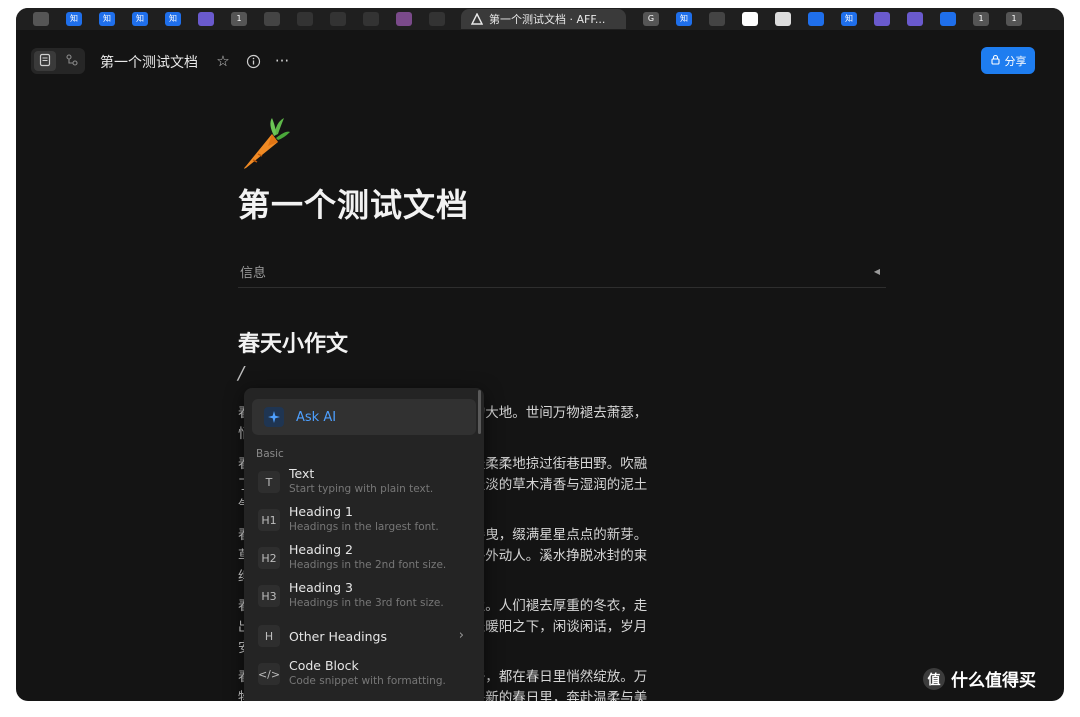  Describe the element at coordinates (264, 144) in the screenshot. I see `carrot-emoji-icon` at that location.